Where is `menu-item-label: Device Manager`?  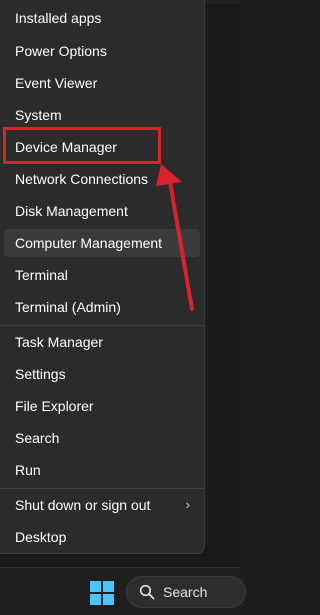
menu-item-label: Device Manager is located at coordinates (66, 147).